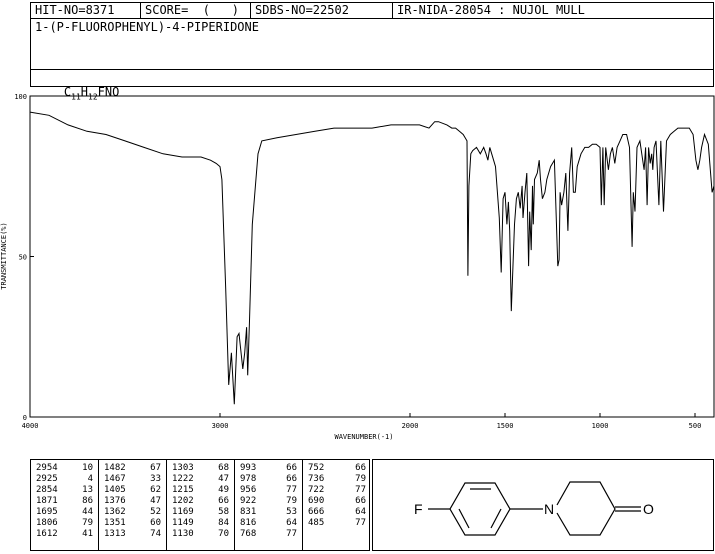 The image size is (715, 554). What do you see at coordinates (115, 501) in the screenshot?
I see `peak-wavenumber: 1376` at bounding box center [115, 501].